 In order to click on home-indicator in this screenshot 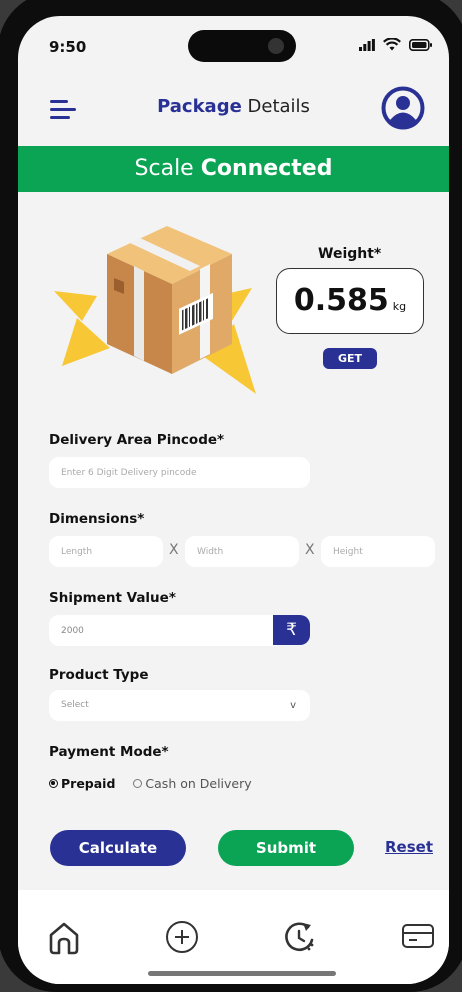, I will do `click(242, 973)`.